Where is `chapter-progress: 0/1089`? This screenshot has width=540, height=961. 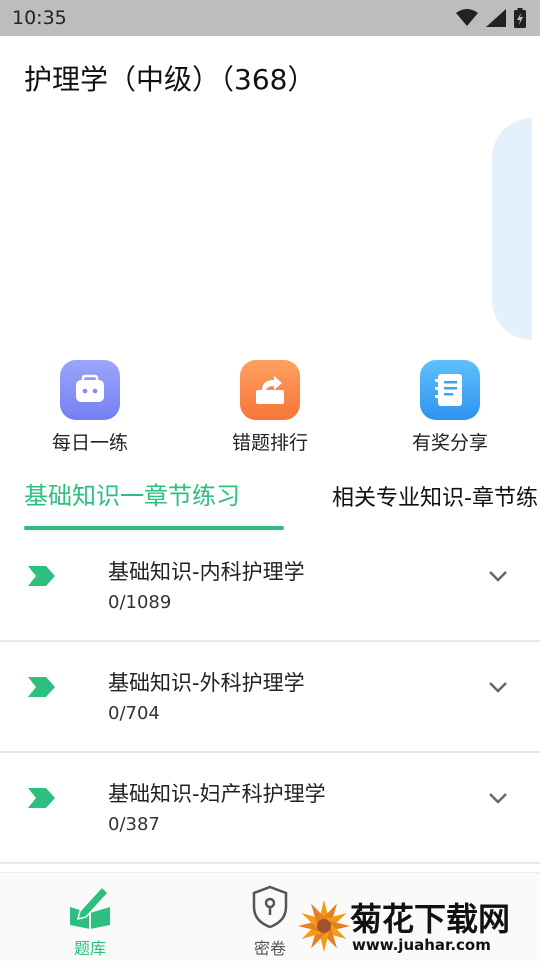 chapter-progress: 0/1089 is located at coordinates (140, 602).